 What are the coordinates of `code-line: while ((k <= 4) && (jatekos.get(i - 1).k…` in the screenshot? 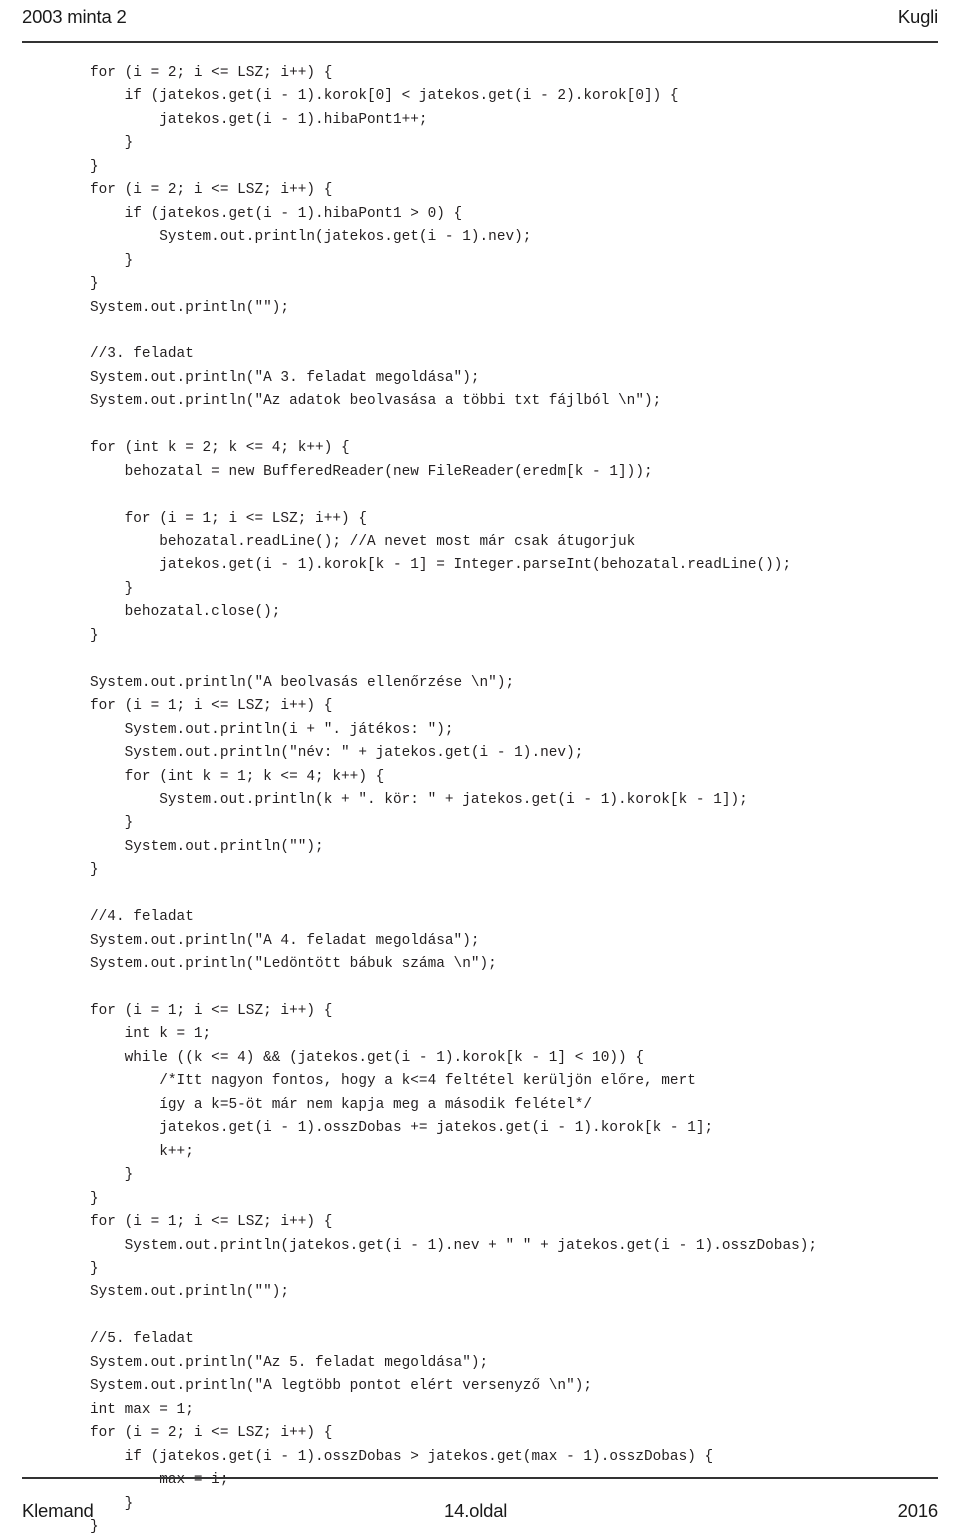 It's located at (367, 1057).